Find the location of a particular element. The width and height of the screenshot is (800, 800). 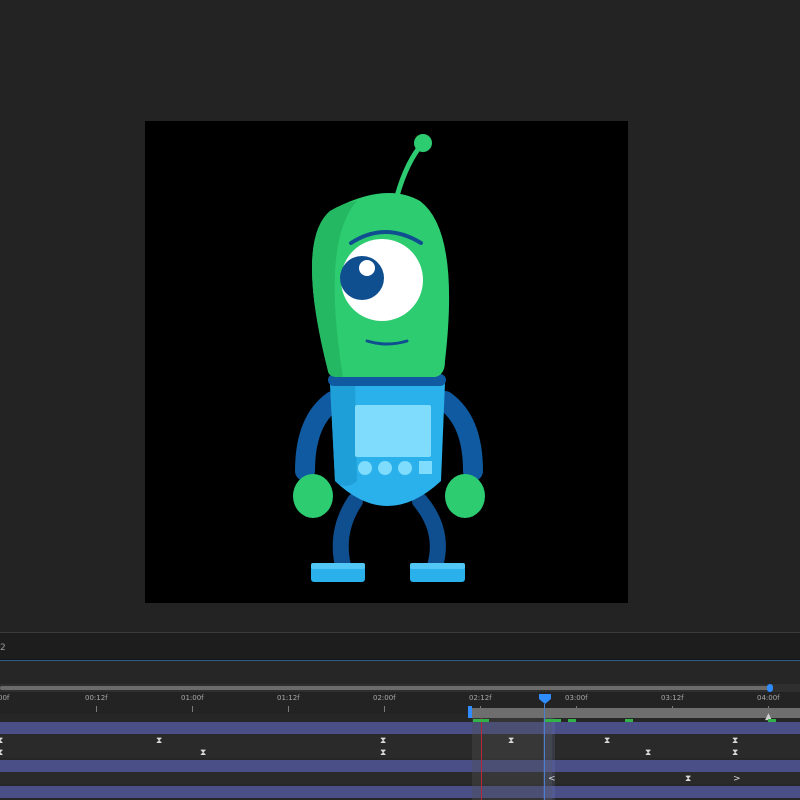

alien-robot-character is located at coordinates (389, 358).